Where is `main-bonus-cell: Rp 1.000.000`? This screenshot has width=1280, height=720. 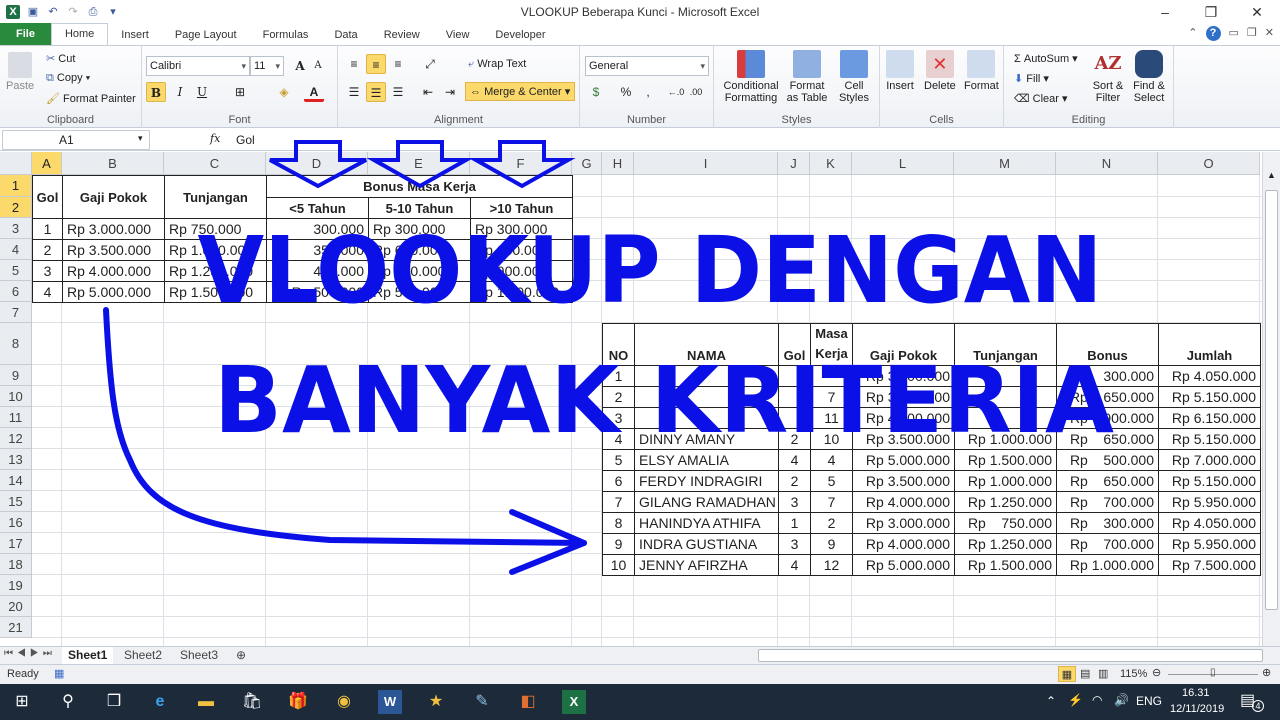 main-bonus-cell: Rp 1.000.000 is located at coordinates (1107, 565).